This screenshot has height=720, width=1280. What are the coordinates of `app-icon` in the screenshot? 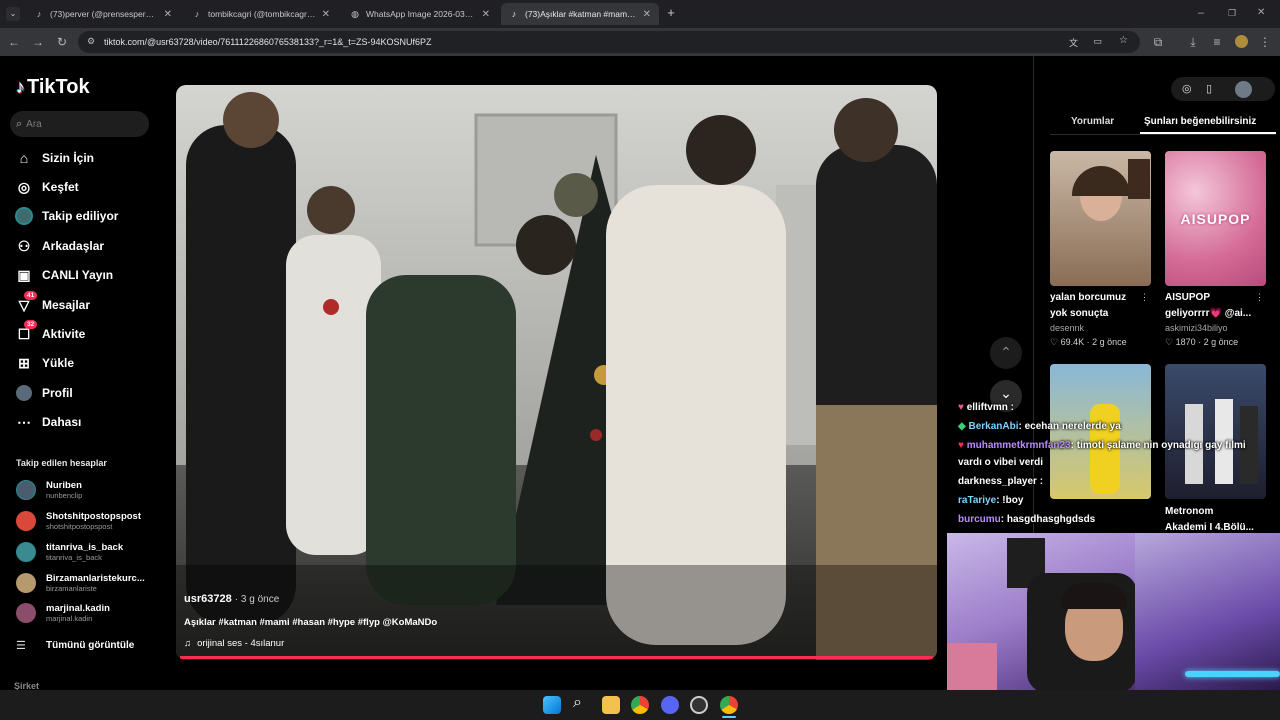 It's located at (699, 705).